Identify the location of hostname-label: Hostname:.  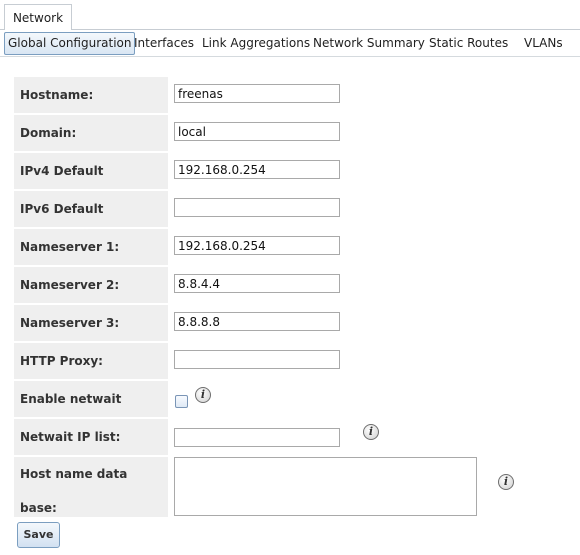
(91, 95).